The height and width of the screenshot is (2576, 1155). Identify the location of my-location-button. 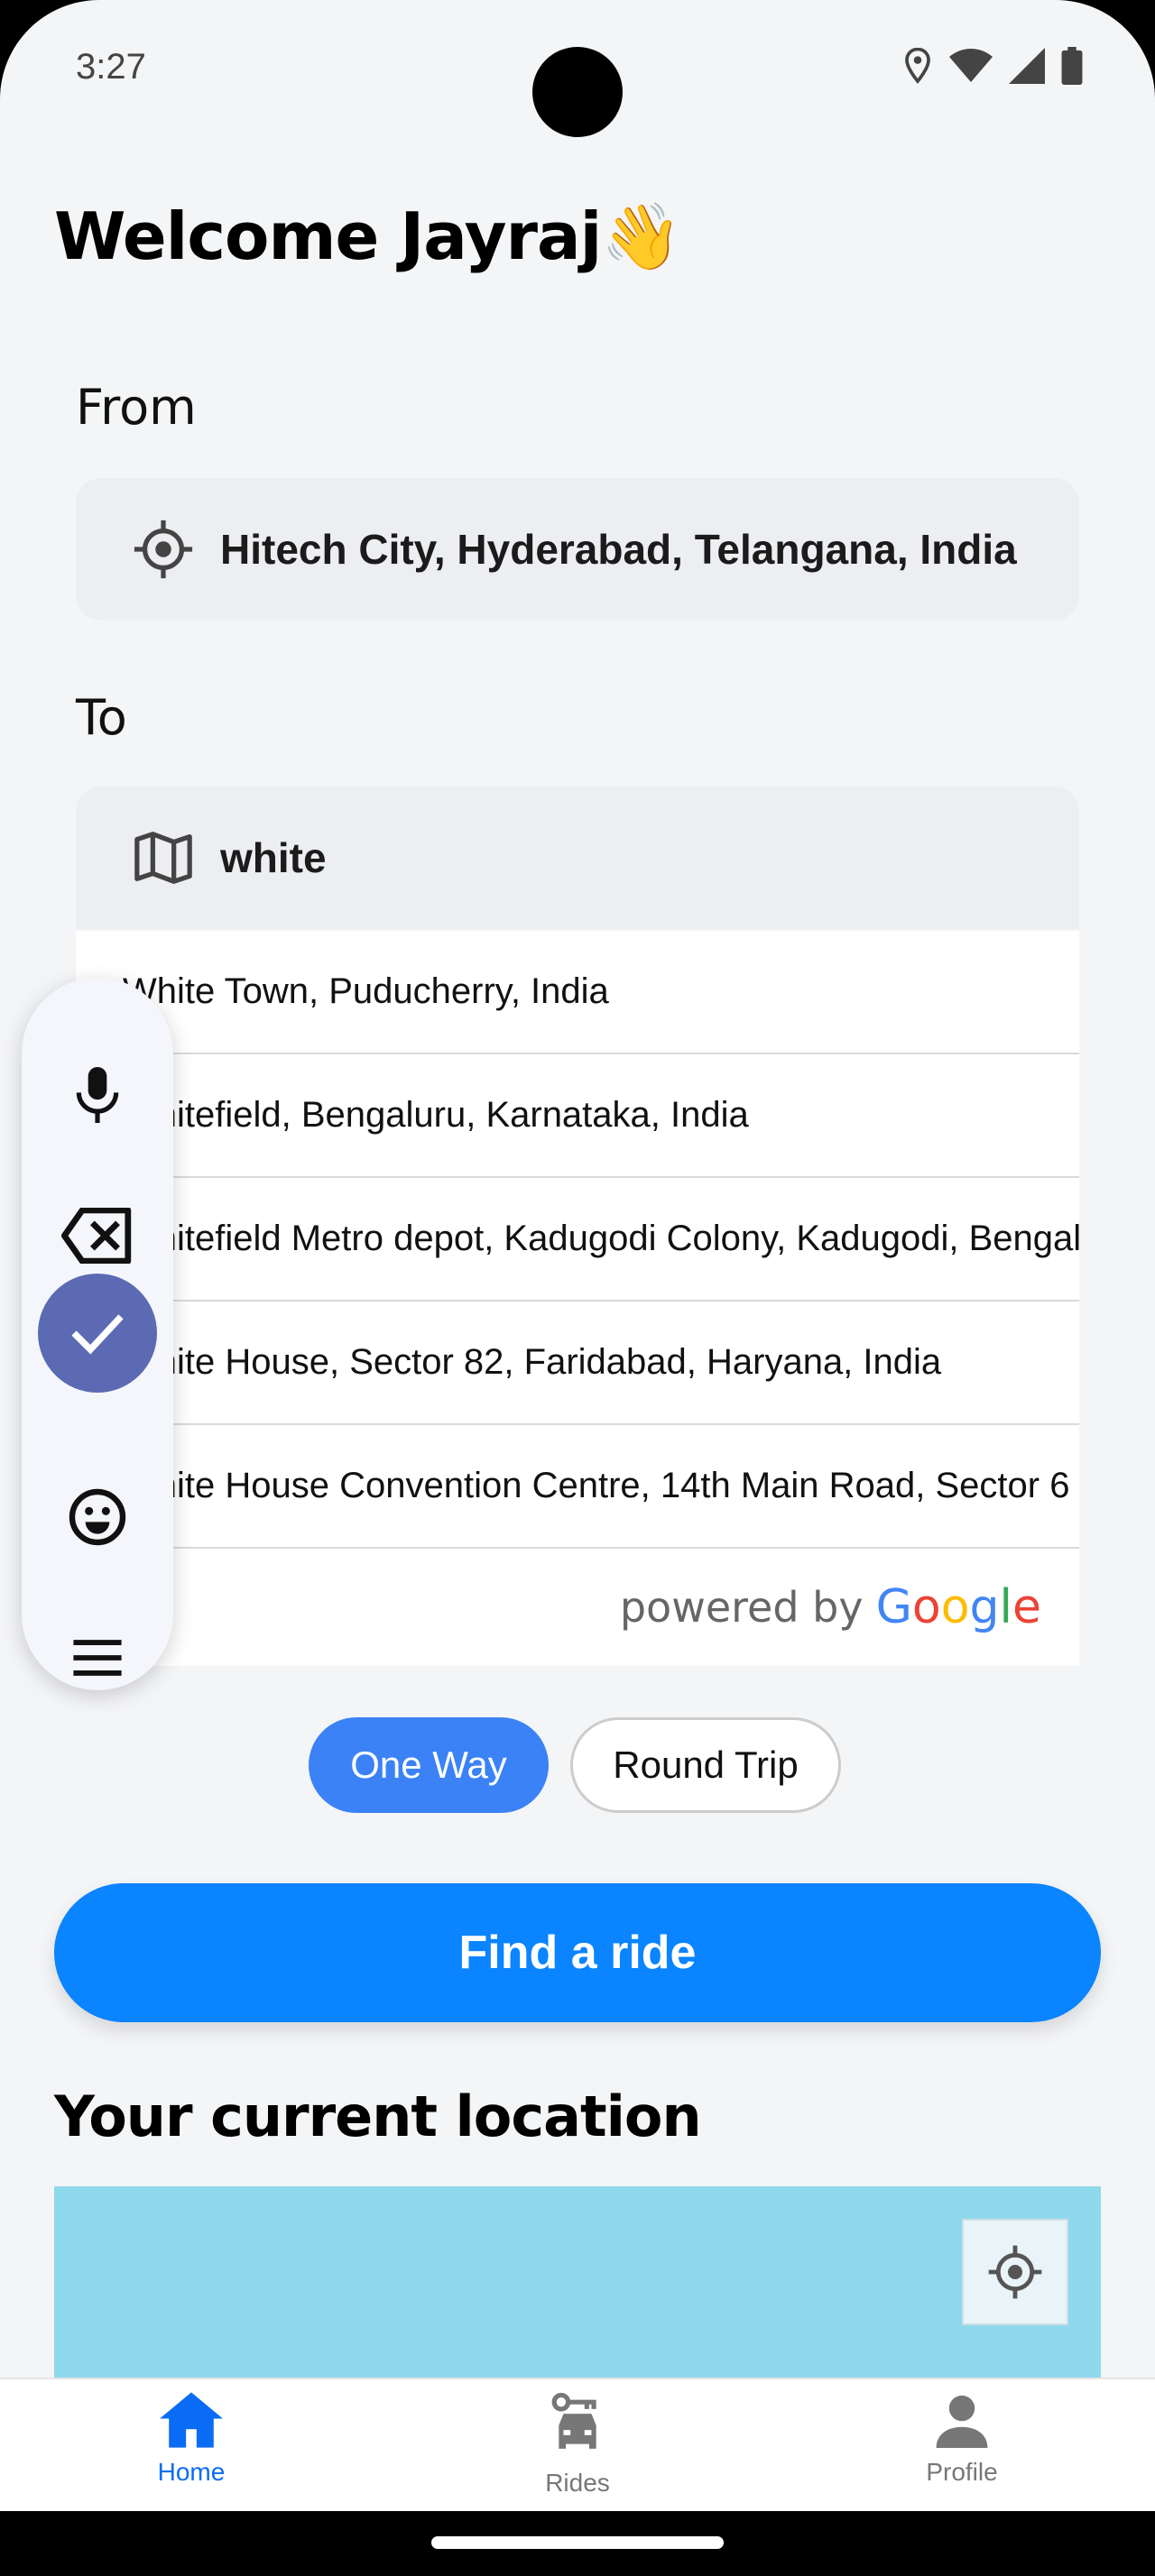
(1015, 2272).